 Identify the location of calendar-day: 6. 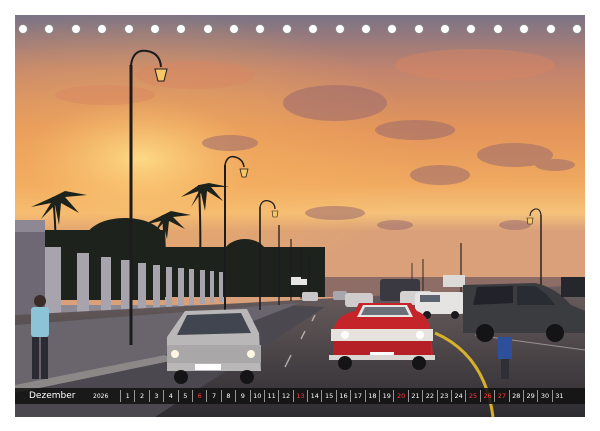
(198, 396).